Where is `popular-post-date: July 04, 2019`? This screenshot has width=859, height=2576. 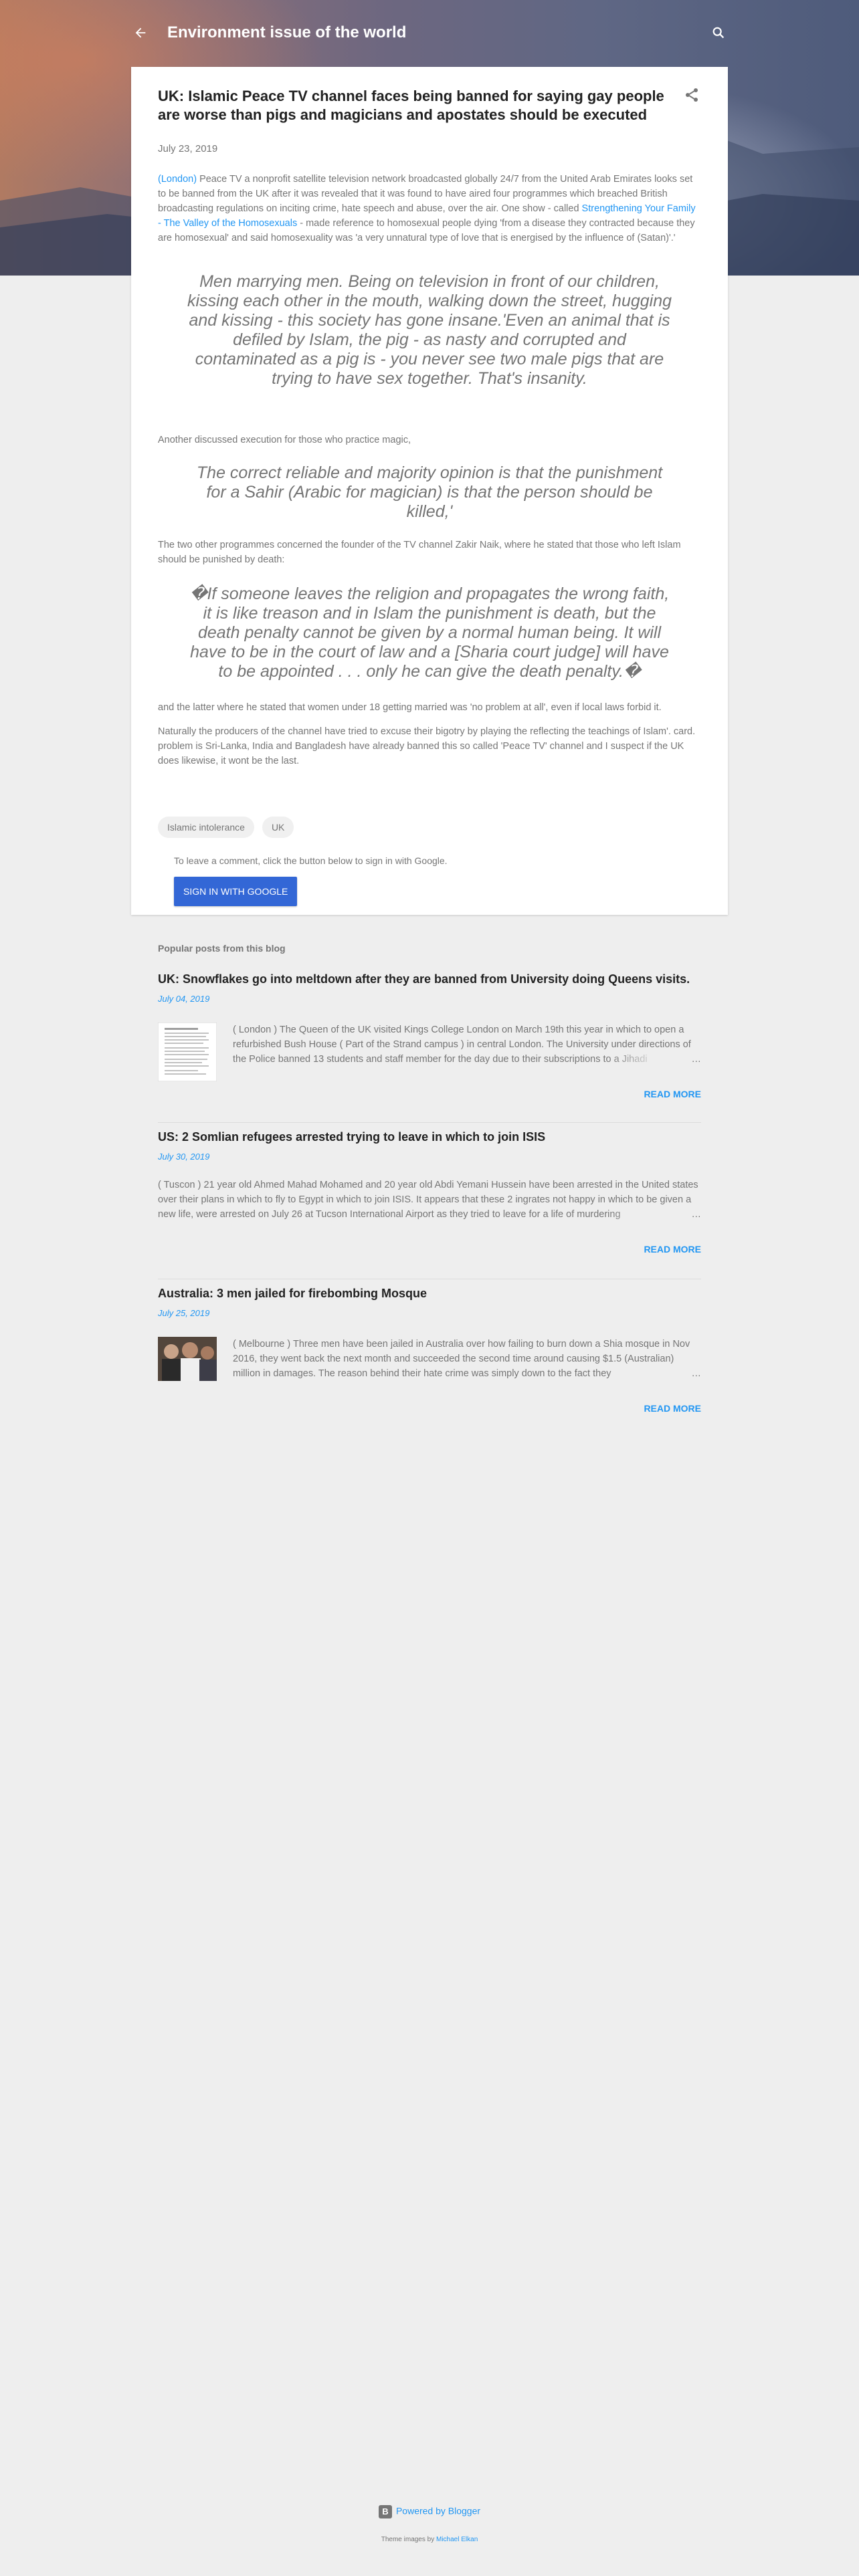
popular-post-date: July 04, 2019 is located at coordinates (184, 999).